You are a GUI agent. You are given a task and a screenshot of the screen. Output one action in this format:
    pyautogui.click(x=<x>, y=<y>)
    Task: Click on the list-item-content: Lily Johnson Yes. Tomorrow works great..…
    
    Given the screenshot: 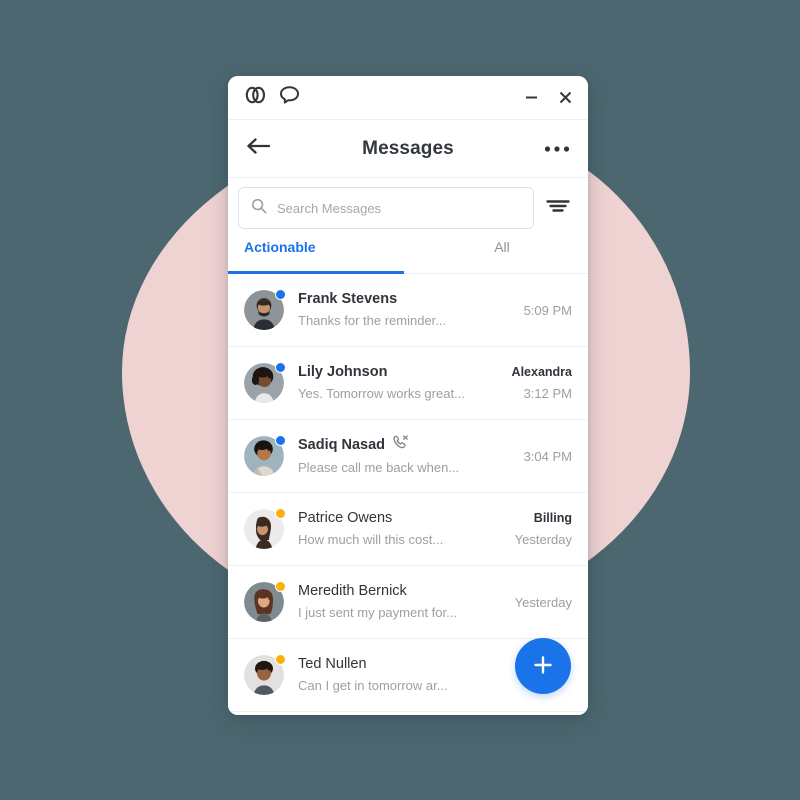 What is the action you would take?
    pyautogui.click(x=399, y=383)
    